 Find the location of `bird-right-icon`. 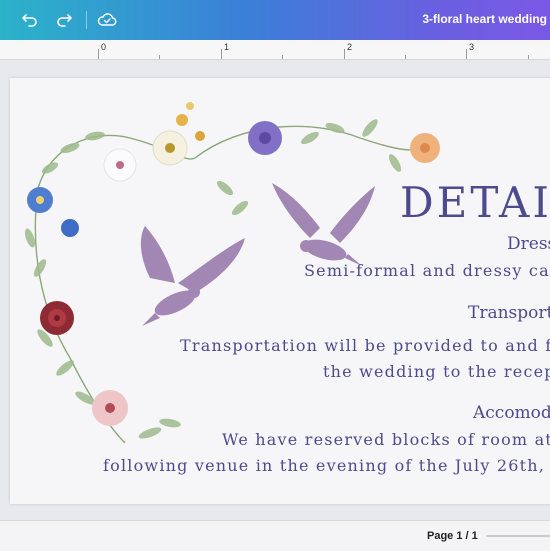

bird-right-icon is located at coordinates (323, 224).